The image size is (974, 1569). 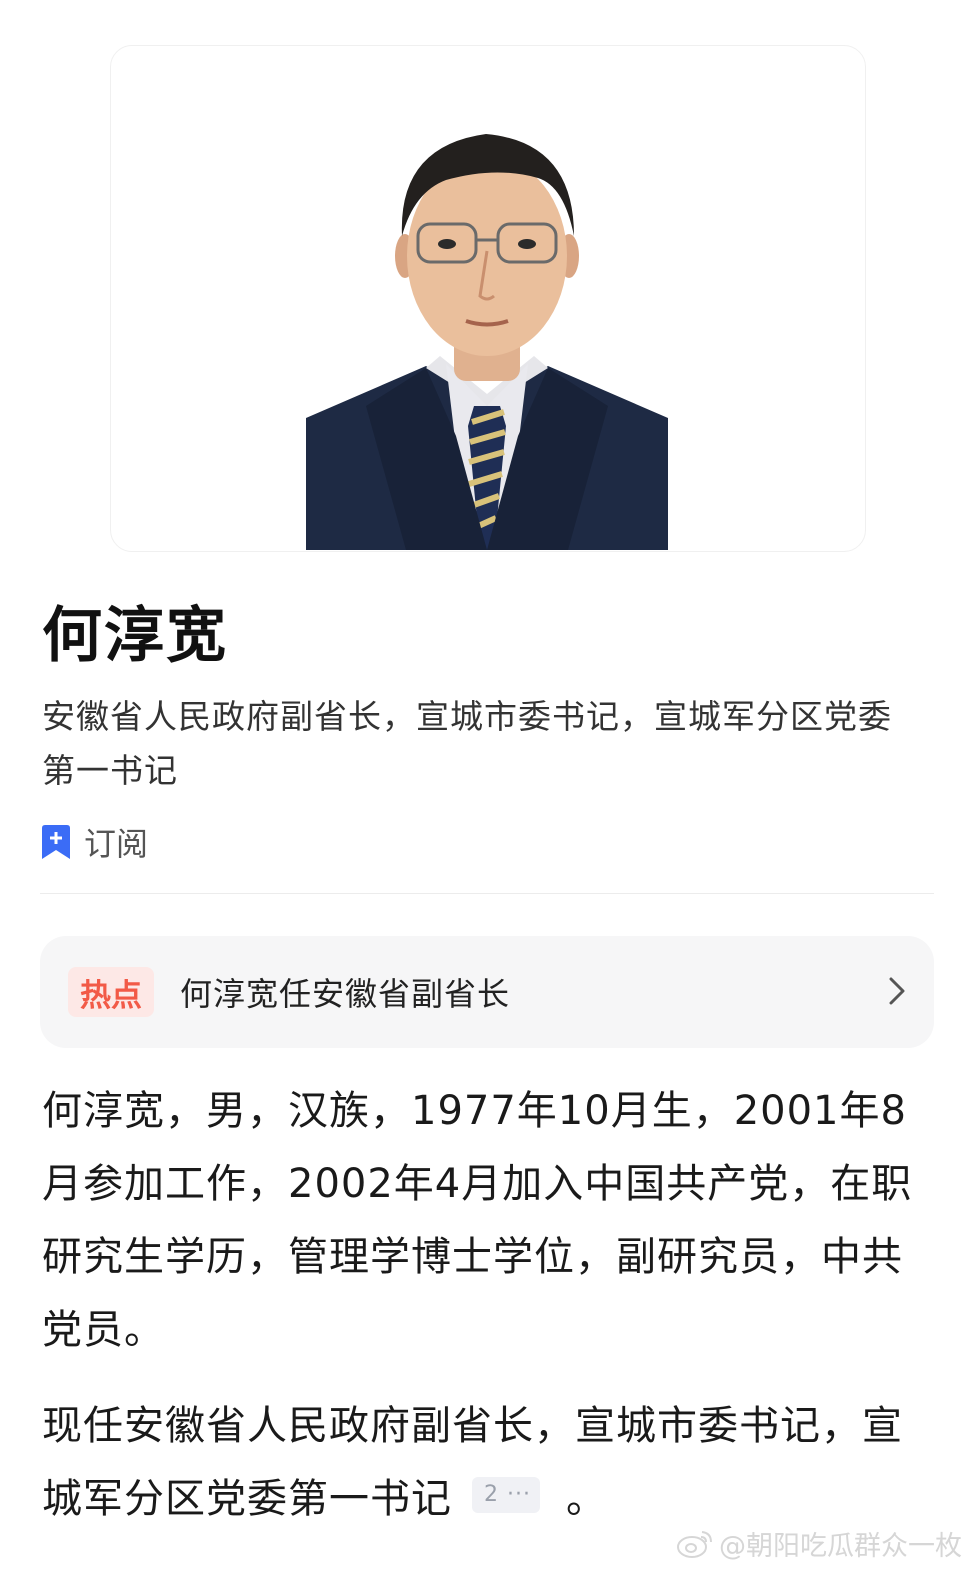 I want to click on portrait-photo, so click(x=487, y=342).